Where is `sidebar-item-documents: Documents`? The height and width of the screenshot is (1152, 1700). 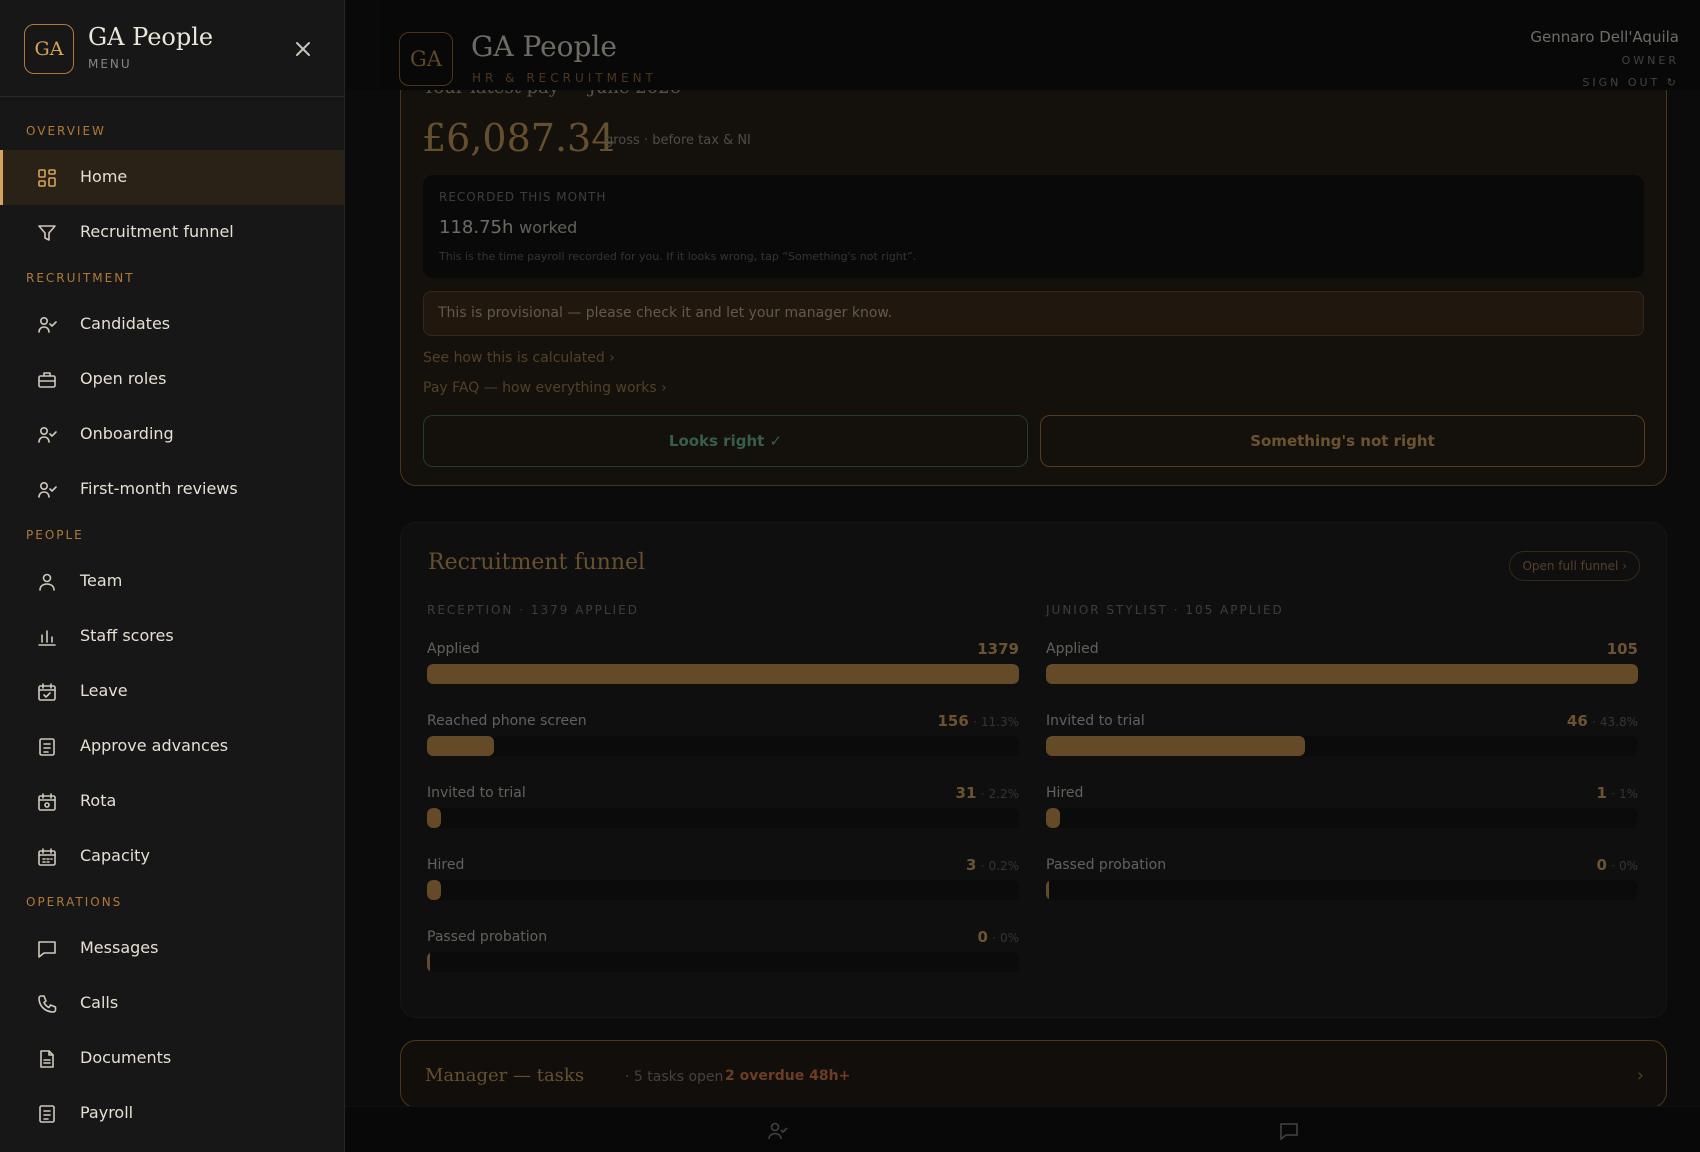
sidebar-item-documents: Documents is located at coordinates (172, 1058).